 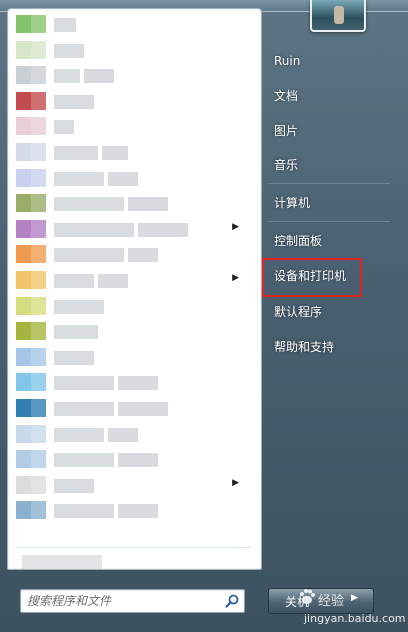 What do you see at coordinates (338, 16) in the screenshot?
I see `user-avatar` at bounding box center [338, 16].